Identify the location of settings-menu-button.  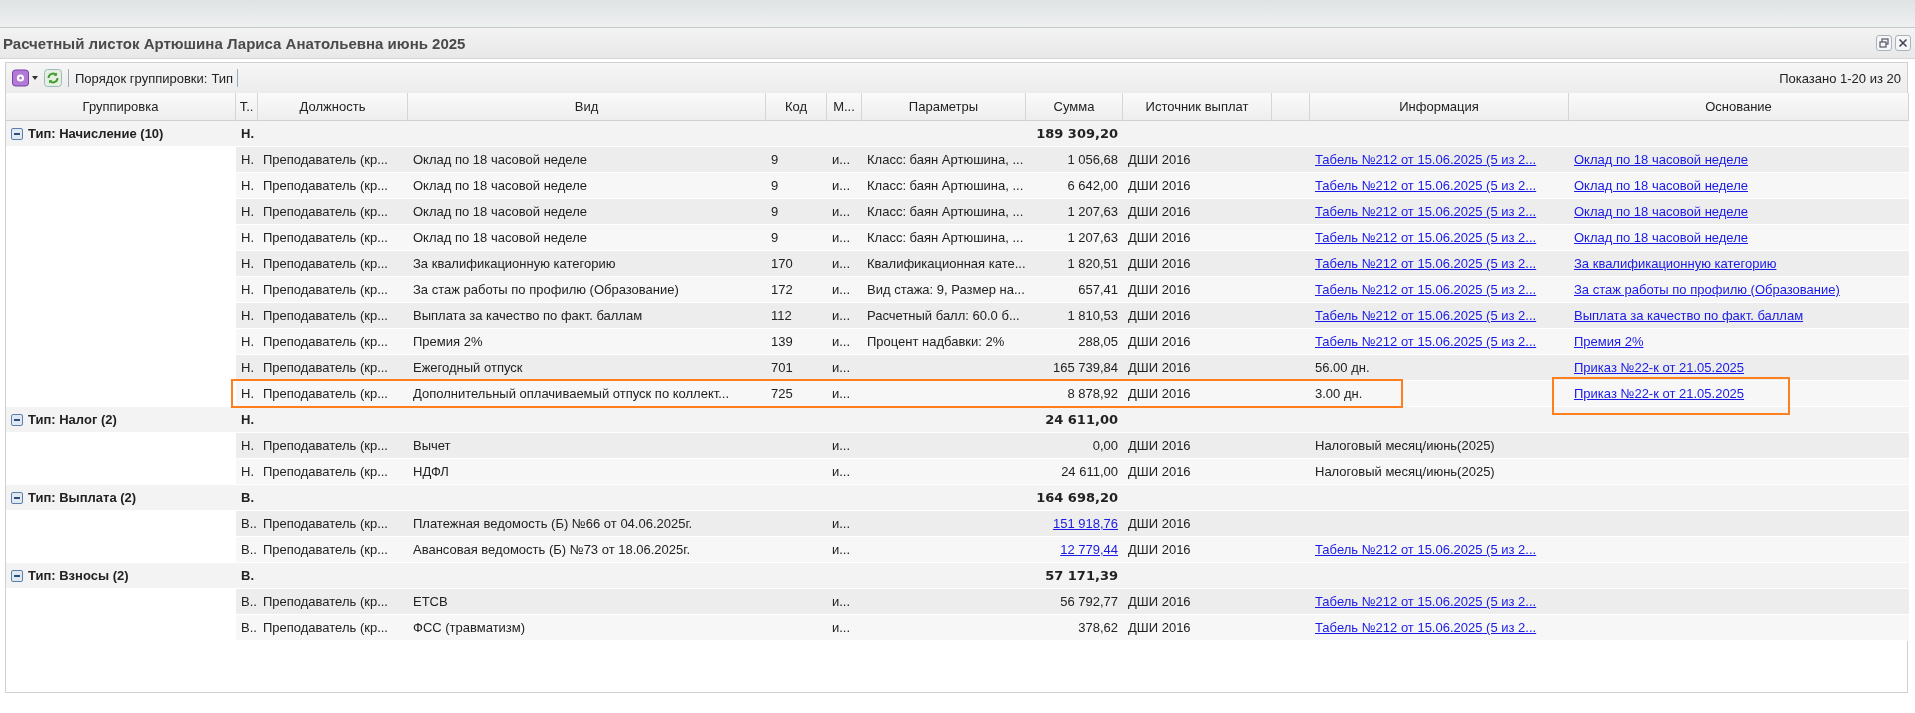
(25, 78).